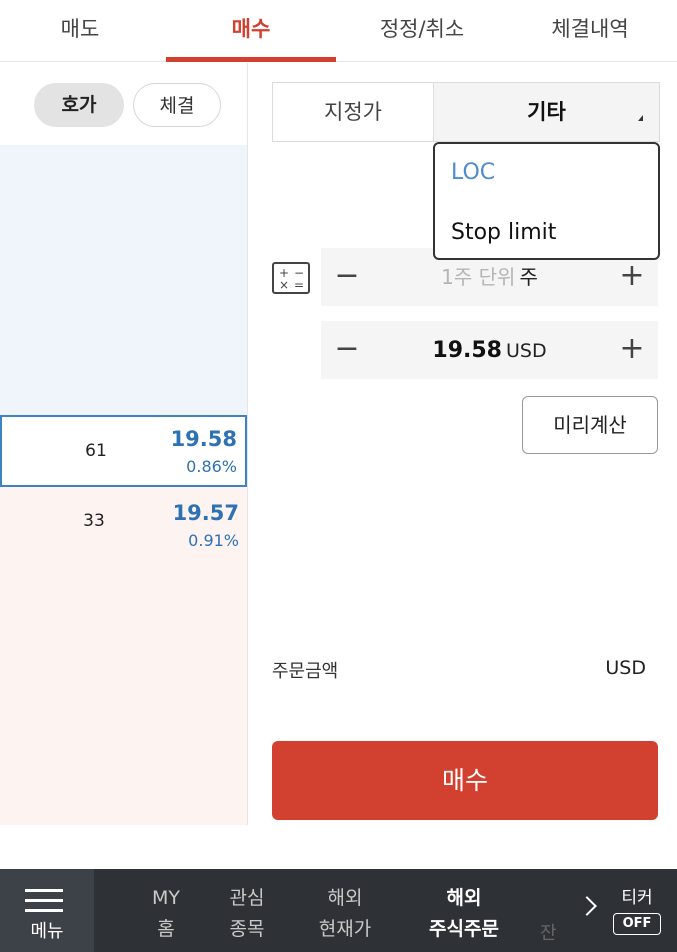  Describe the element at coordinates (473, 172) in the screenshot. I see `dropdown-option-loc: LOC` at that location.